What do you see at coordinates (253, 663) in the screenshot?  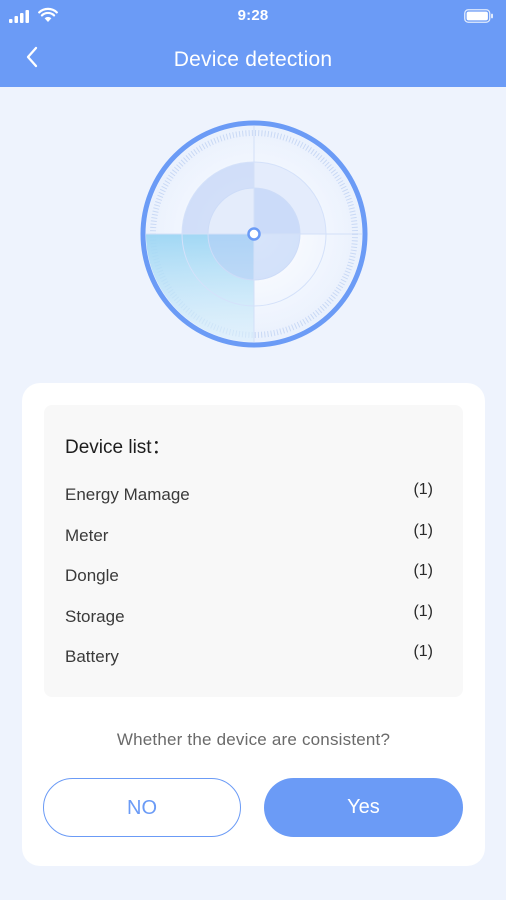 I see `list-item: Battery (1)` at bounding box center [253, 663].